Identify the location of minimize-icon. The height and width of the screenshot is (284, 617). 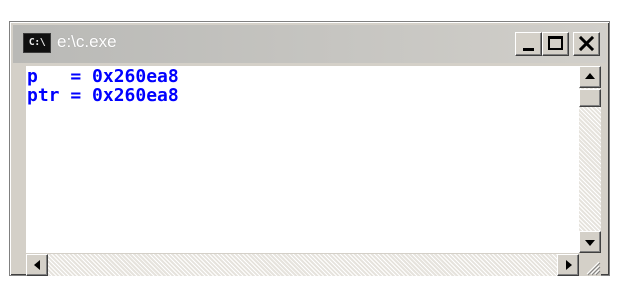
(528, 49).